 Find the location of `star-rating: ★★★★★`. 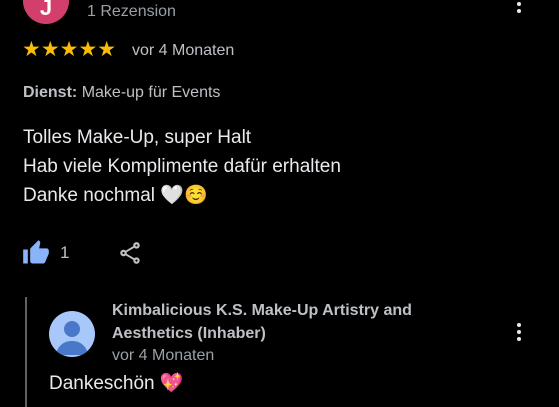

star-rating: ★★★★★ is located at coordinates (69, 49).